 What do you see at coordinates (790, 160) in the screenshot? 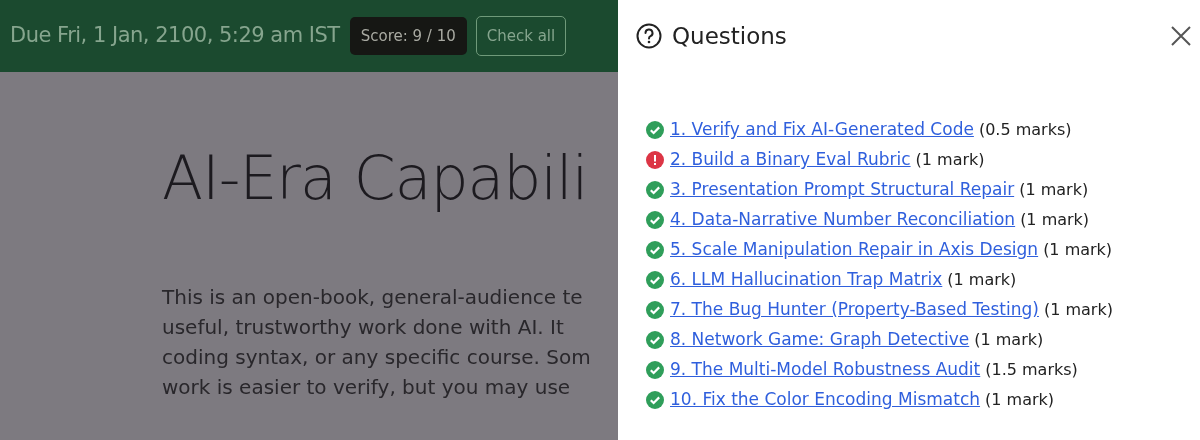
I see `question-link: 2. Build a Binary Eval Rubric` at bounding box center [790, 160].